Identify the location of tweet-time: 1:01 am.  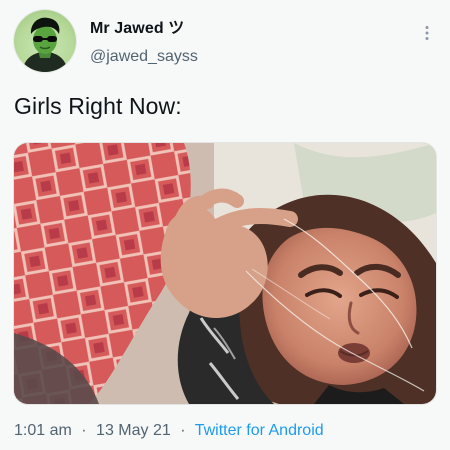
(43, 430).